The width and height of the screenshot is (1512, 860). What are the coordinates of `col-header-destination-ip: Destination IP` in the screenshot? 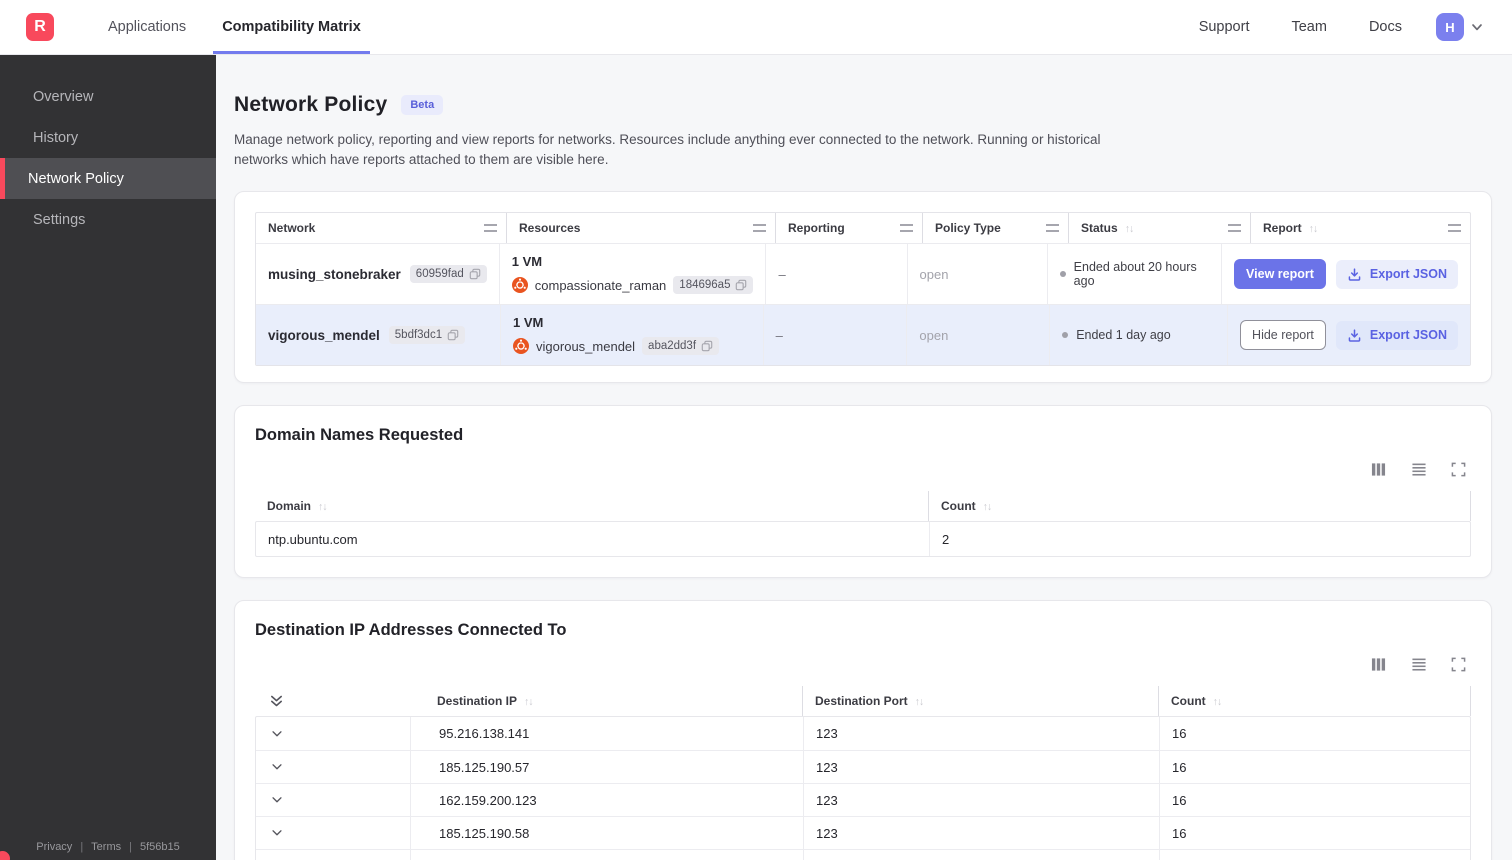 It's located at (605, 701).